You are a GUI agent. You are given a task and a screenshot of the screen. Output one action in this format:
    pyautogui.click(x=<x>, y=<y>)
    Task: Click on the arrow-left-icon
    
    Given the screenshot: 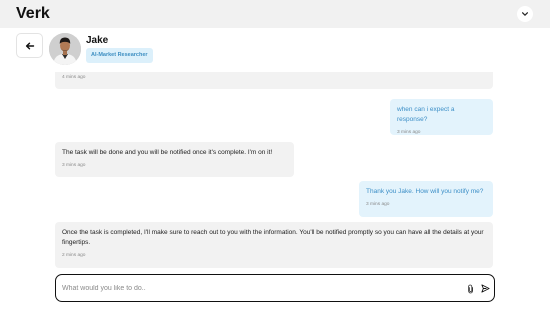 What is the action you would take?
    pyautogui.click(x=29, y=45)
    